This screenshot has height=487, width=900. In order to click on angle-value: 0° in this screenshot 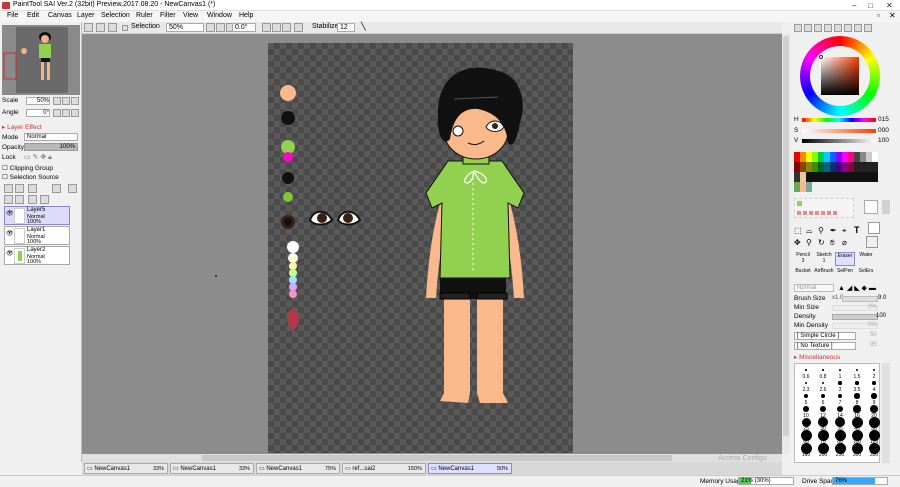, I will do `click(38, 113)`.